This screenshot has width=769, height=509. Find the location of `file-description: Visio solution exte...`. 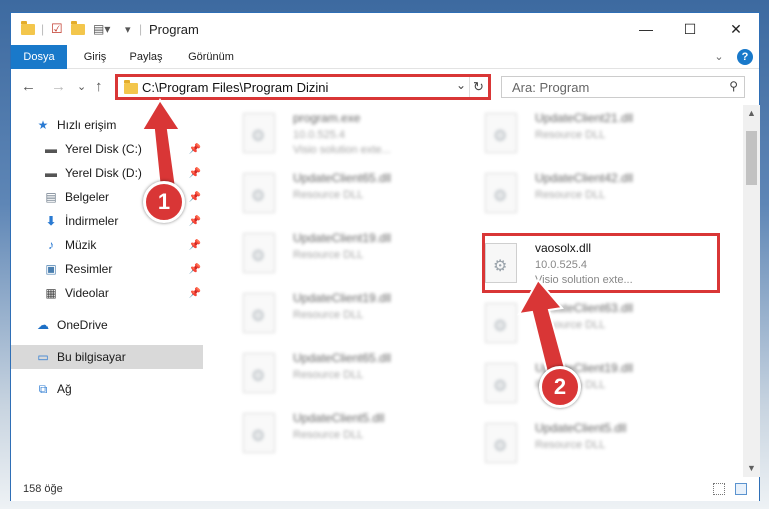

file-description: Visio solution exte... is located at coordinates (342, 150).